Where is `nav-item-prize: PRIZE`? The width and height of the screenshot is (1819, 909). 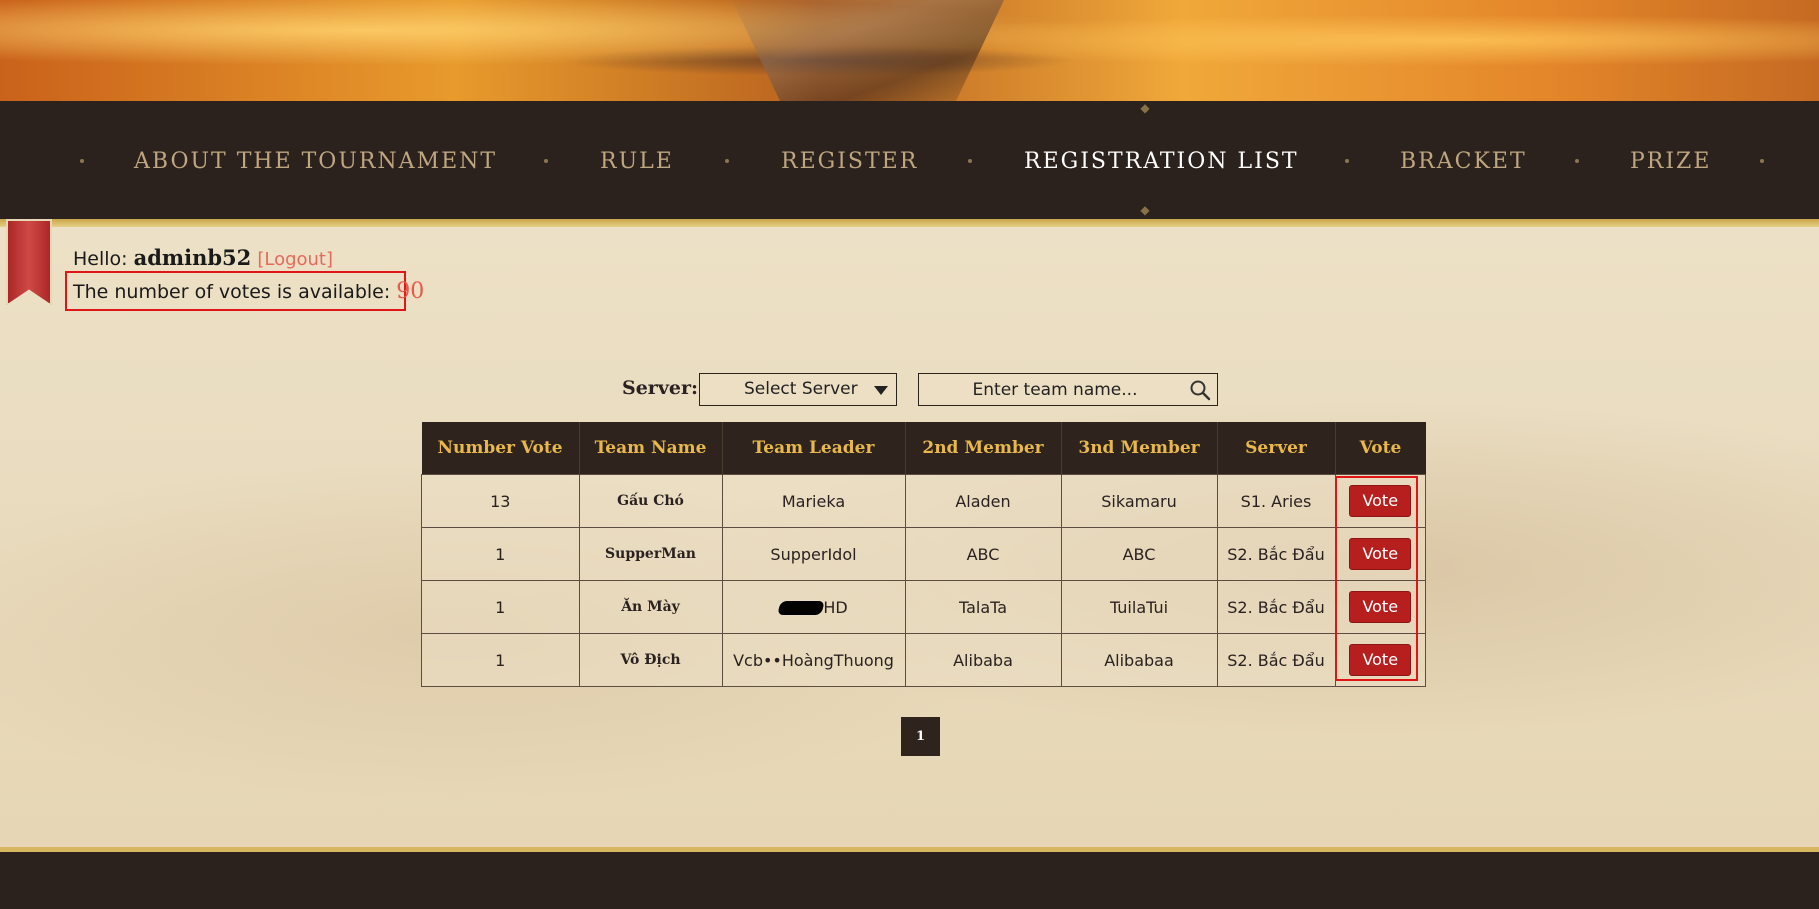 nav-item-prize: PRIZE is located at coordinates (1670, 162).